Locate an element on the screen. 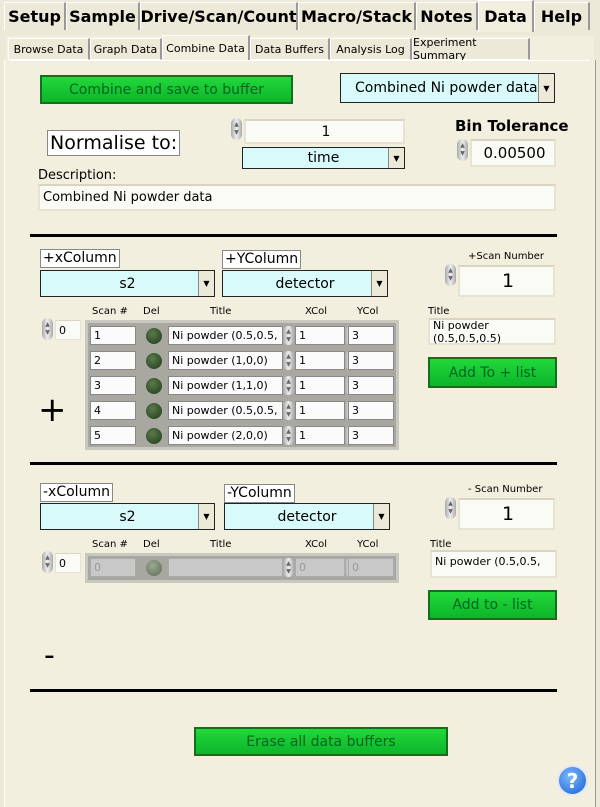  plus-xcolumn-label: +xColumn is located at coordinates (80, 258).